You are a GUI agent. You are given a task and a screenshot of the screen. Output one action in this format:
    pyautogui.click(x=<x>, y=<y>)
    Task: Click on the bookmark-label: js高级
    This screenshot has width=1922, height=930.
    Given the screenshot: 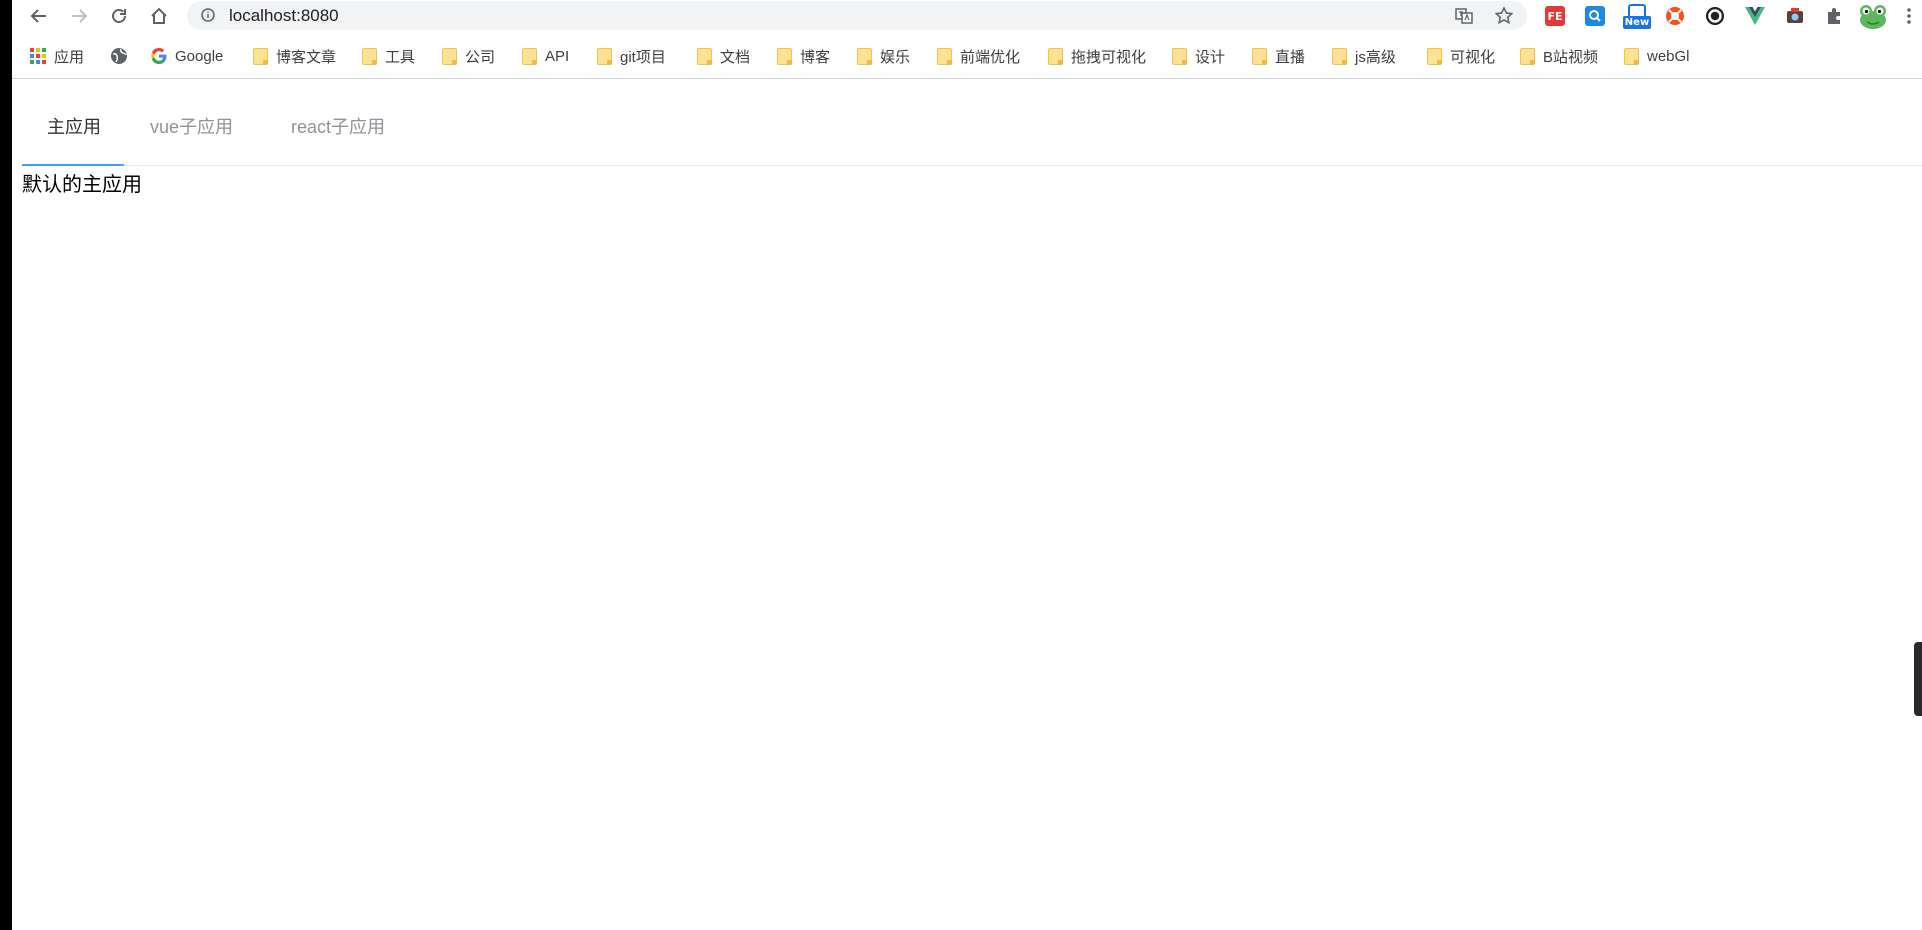 What is the action you would take?
    pyautogui.click(x=1375, y=57)
    